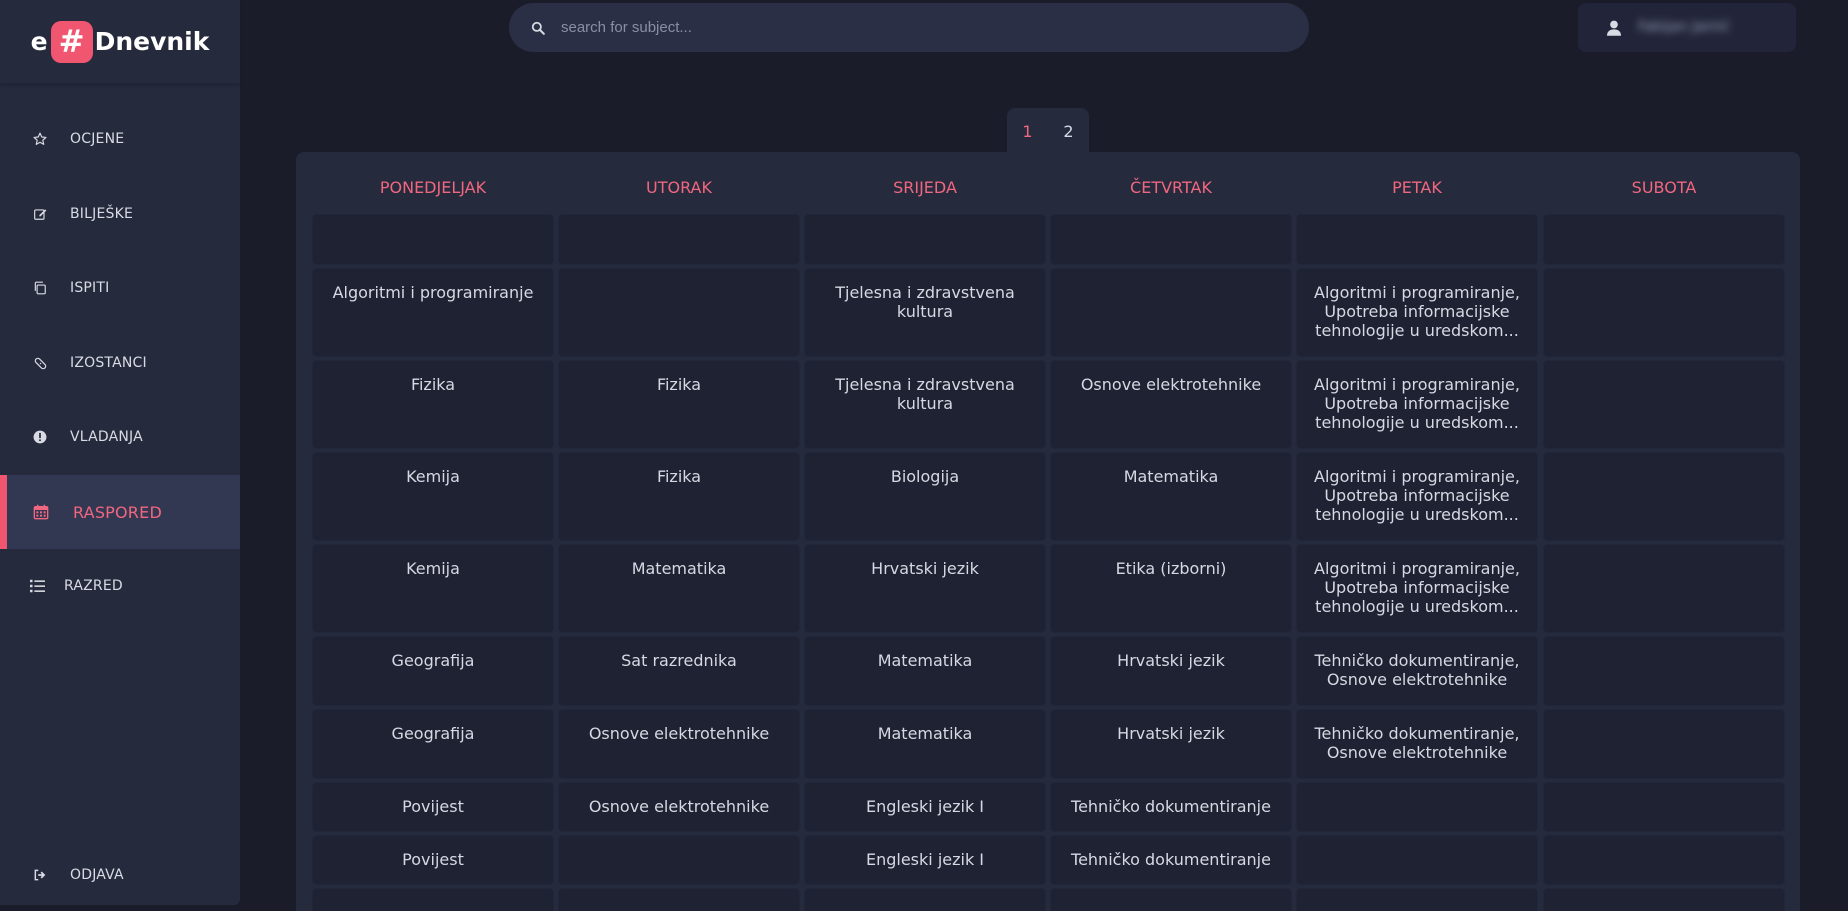 This screenshot has height=911, width=1848. Describe the element at coordinates (433, 187) in the screenshot. I see `day-header: PONEDJELJAK` at that location.